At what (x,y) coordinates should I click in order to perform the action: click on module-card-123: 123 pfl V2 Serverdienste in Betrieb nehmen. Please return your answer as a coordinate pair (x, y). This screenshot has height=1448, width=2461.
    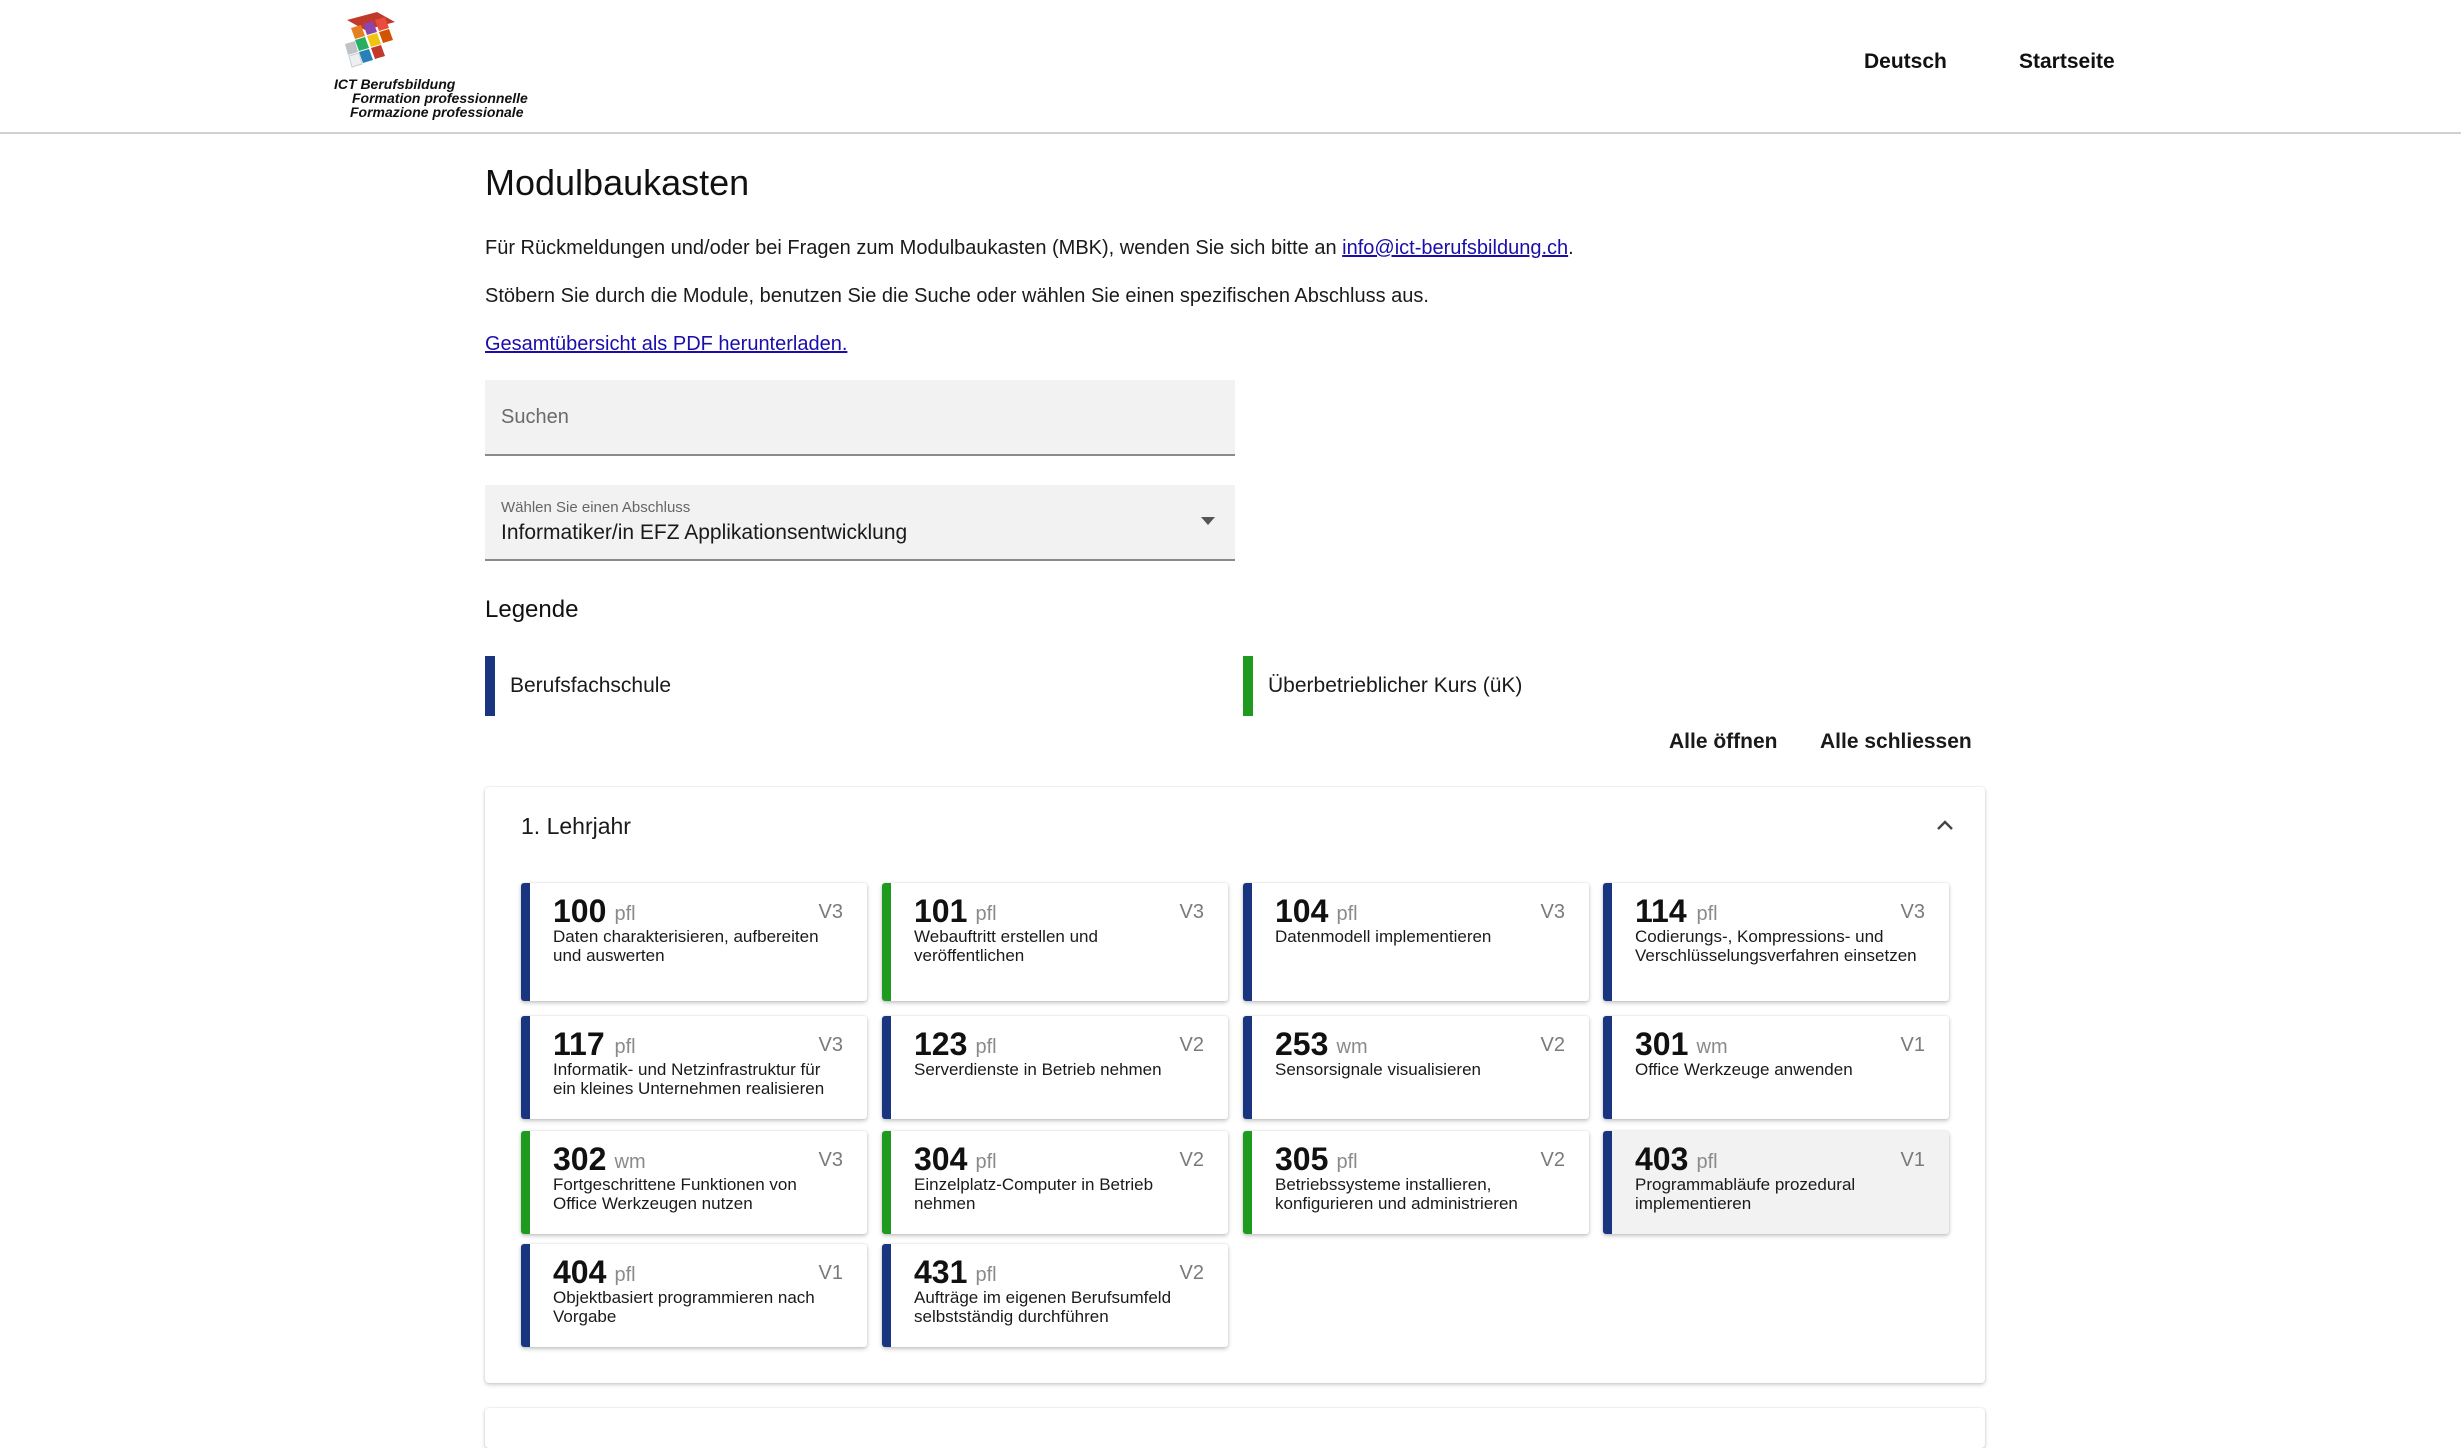
    Looking at the image, I should click on (1055, 1067).